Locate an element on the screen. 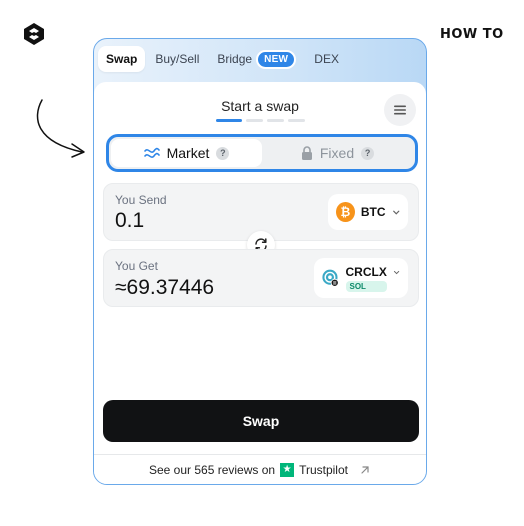  menu-icon is located at coordinates (400, 110).